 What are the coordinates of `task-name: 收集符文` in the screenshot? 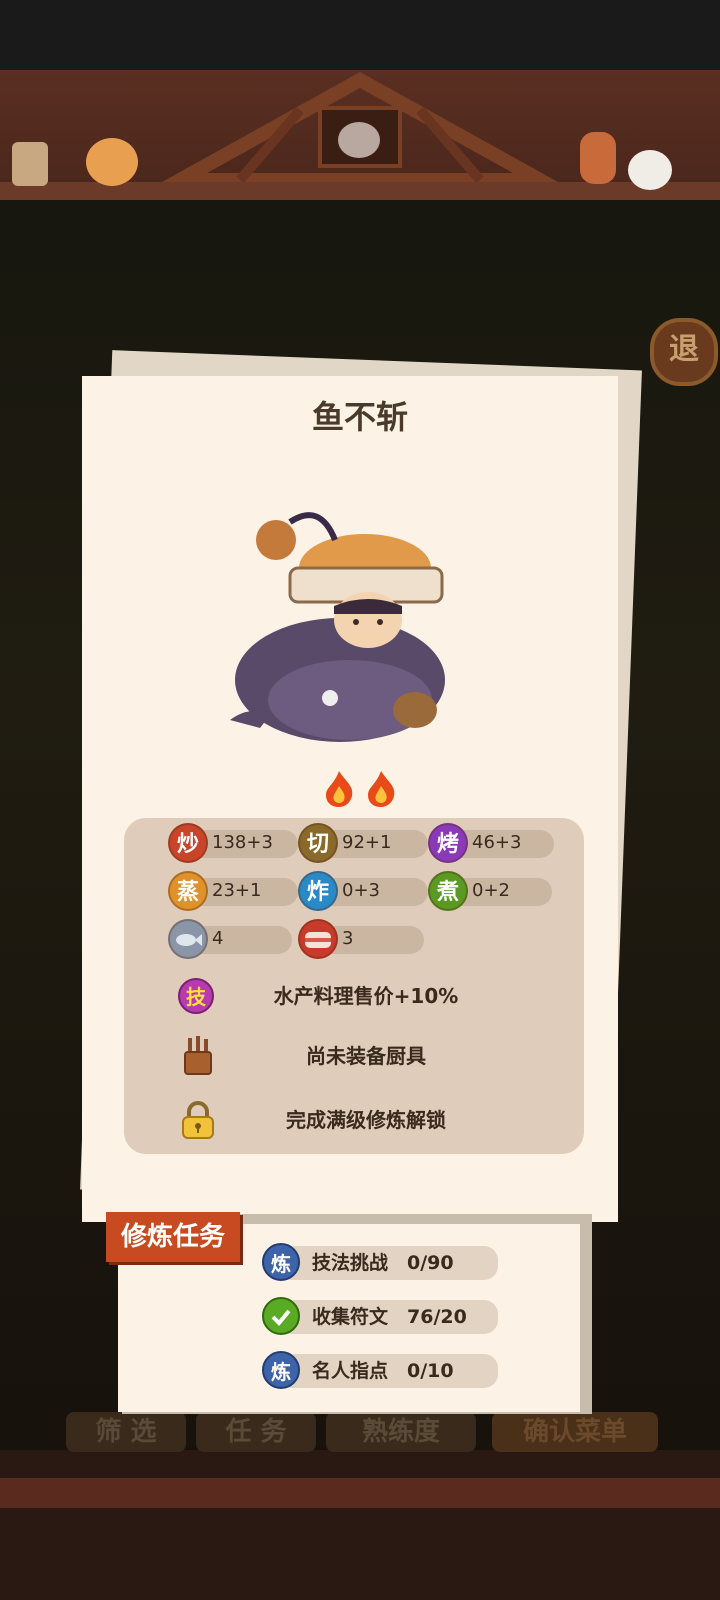 It's located at (350, 1317).